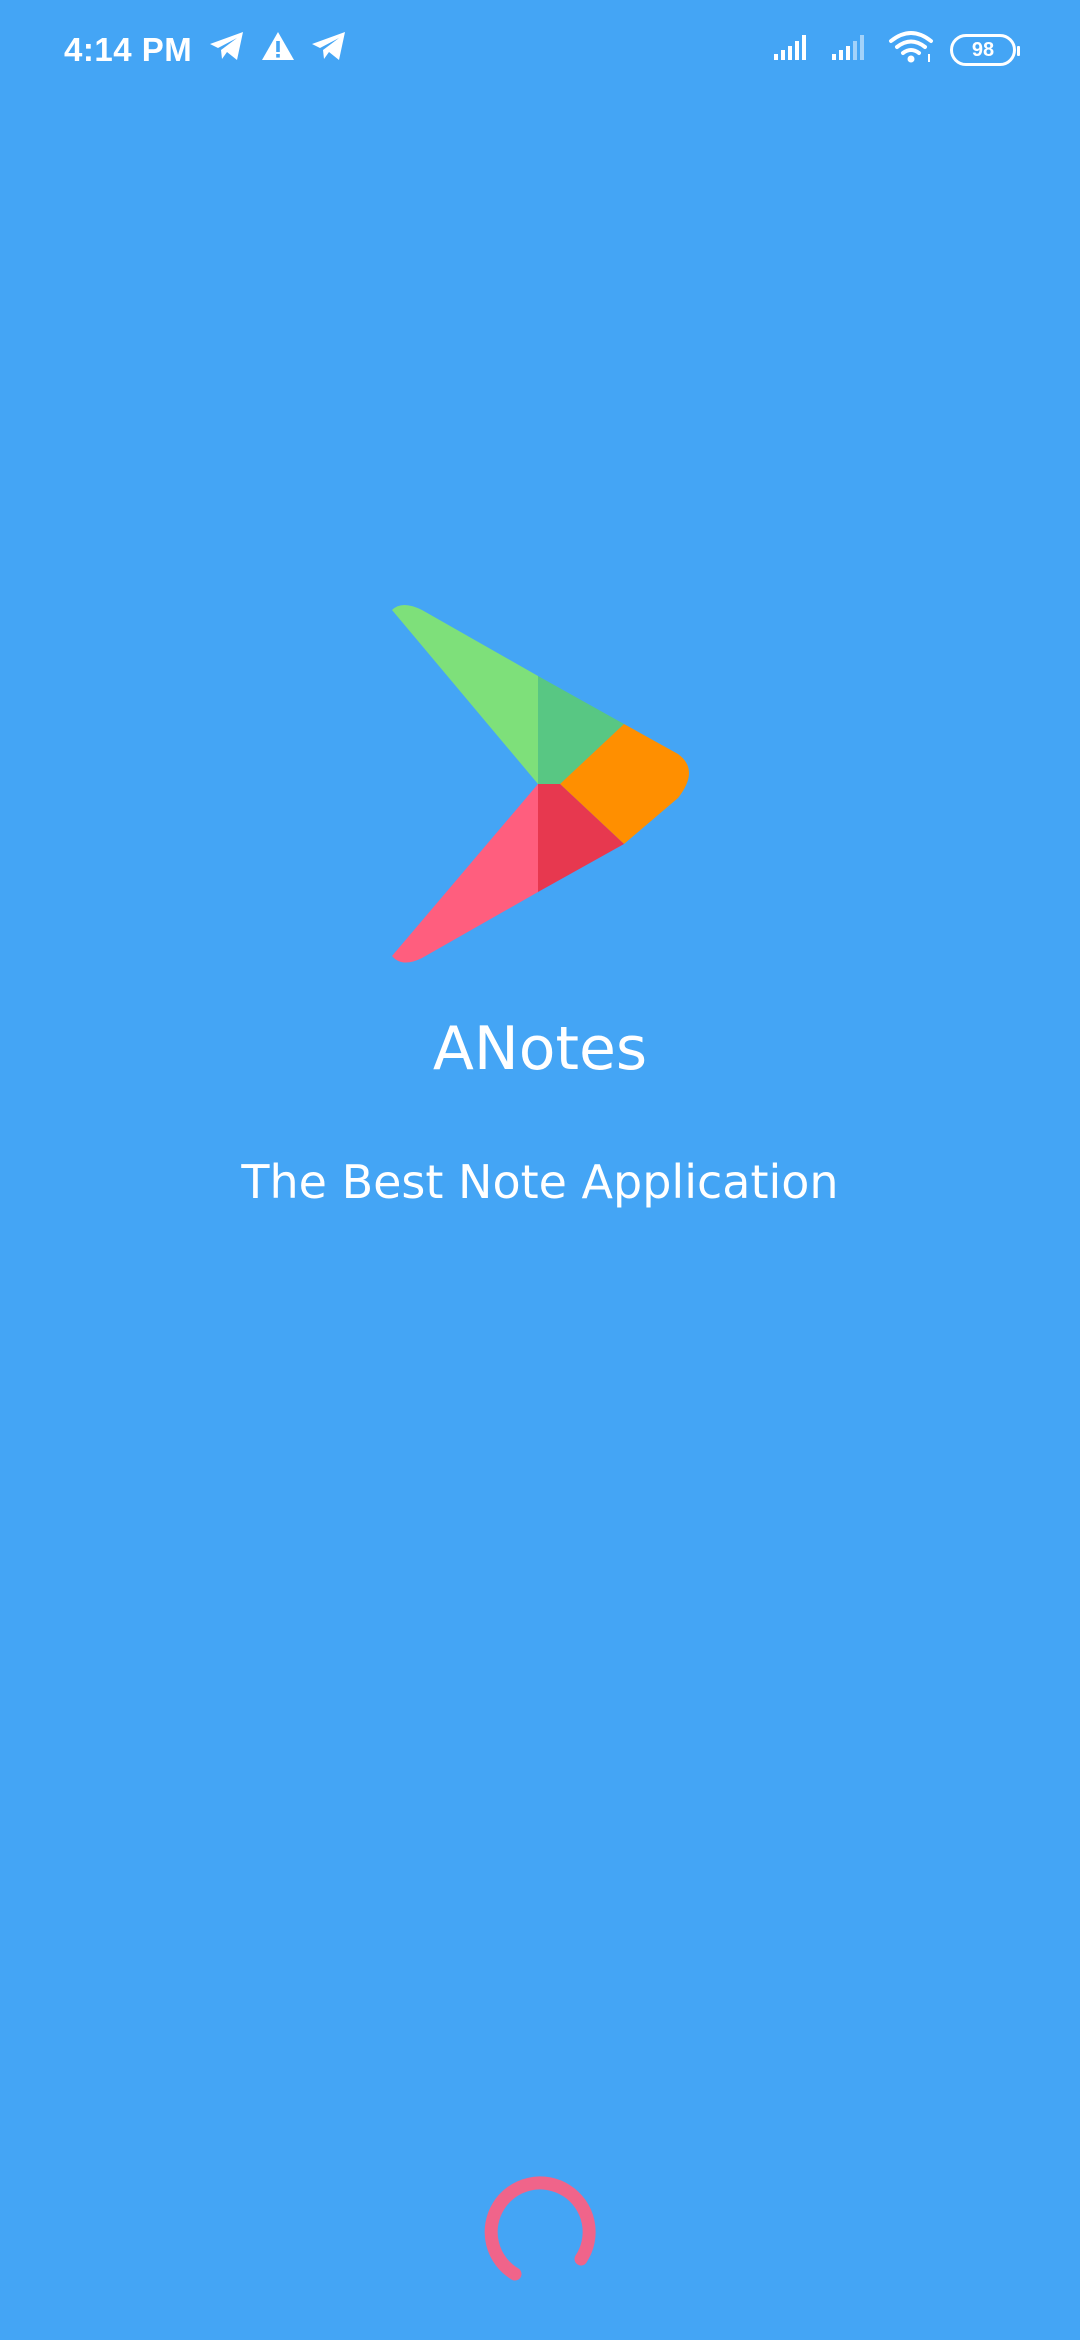 Image resolution: width=1080 pixels, height=2340 pixels. I want to click on warning-icon, so click(278, 46).